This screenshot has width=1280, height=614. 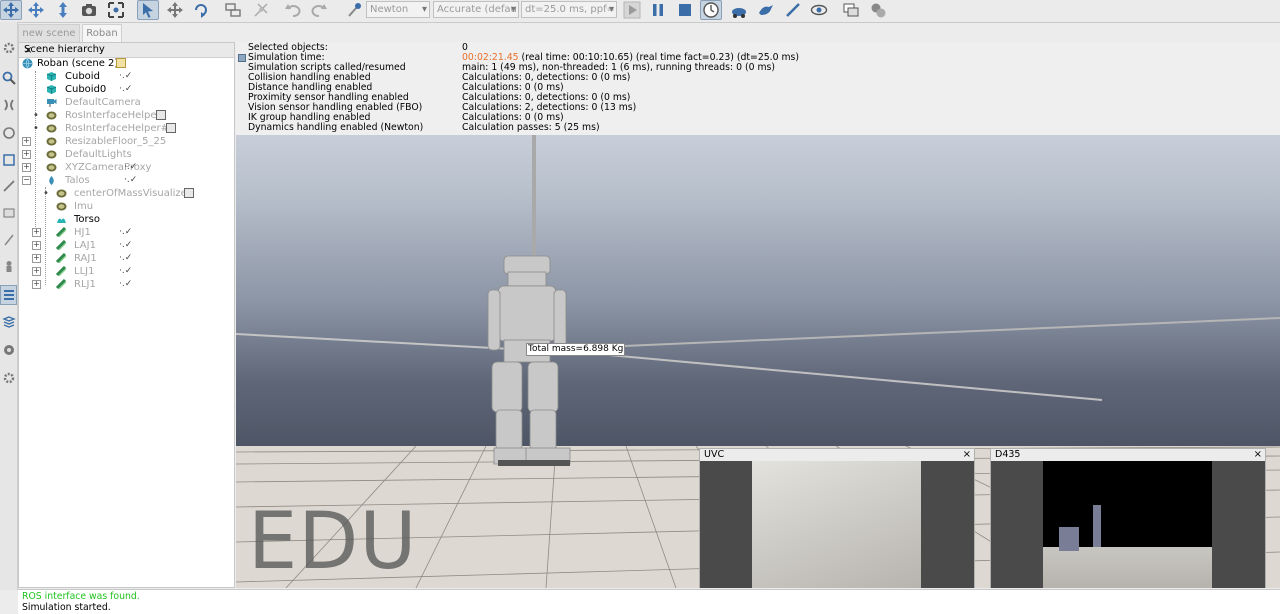 I want to click on tree-item-label: Cuboid, so click(x=82, y=76).